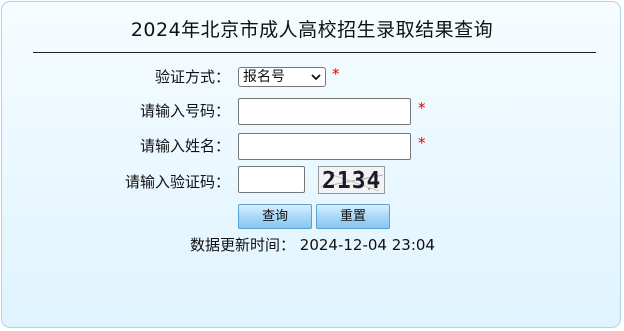  What do you see at coordinates (312, 30) in the screenshot?
I see `page-title: 2024年北京市成人高校招生录取结果查询` at bounding box center [312, 30].